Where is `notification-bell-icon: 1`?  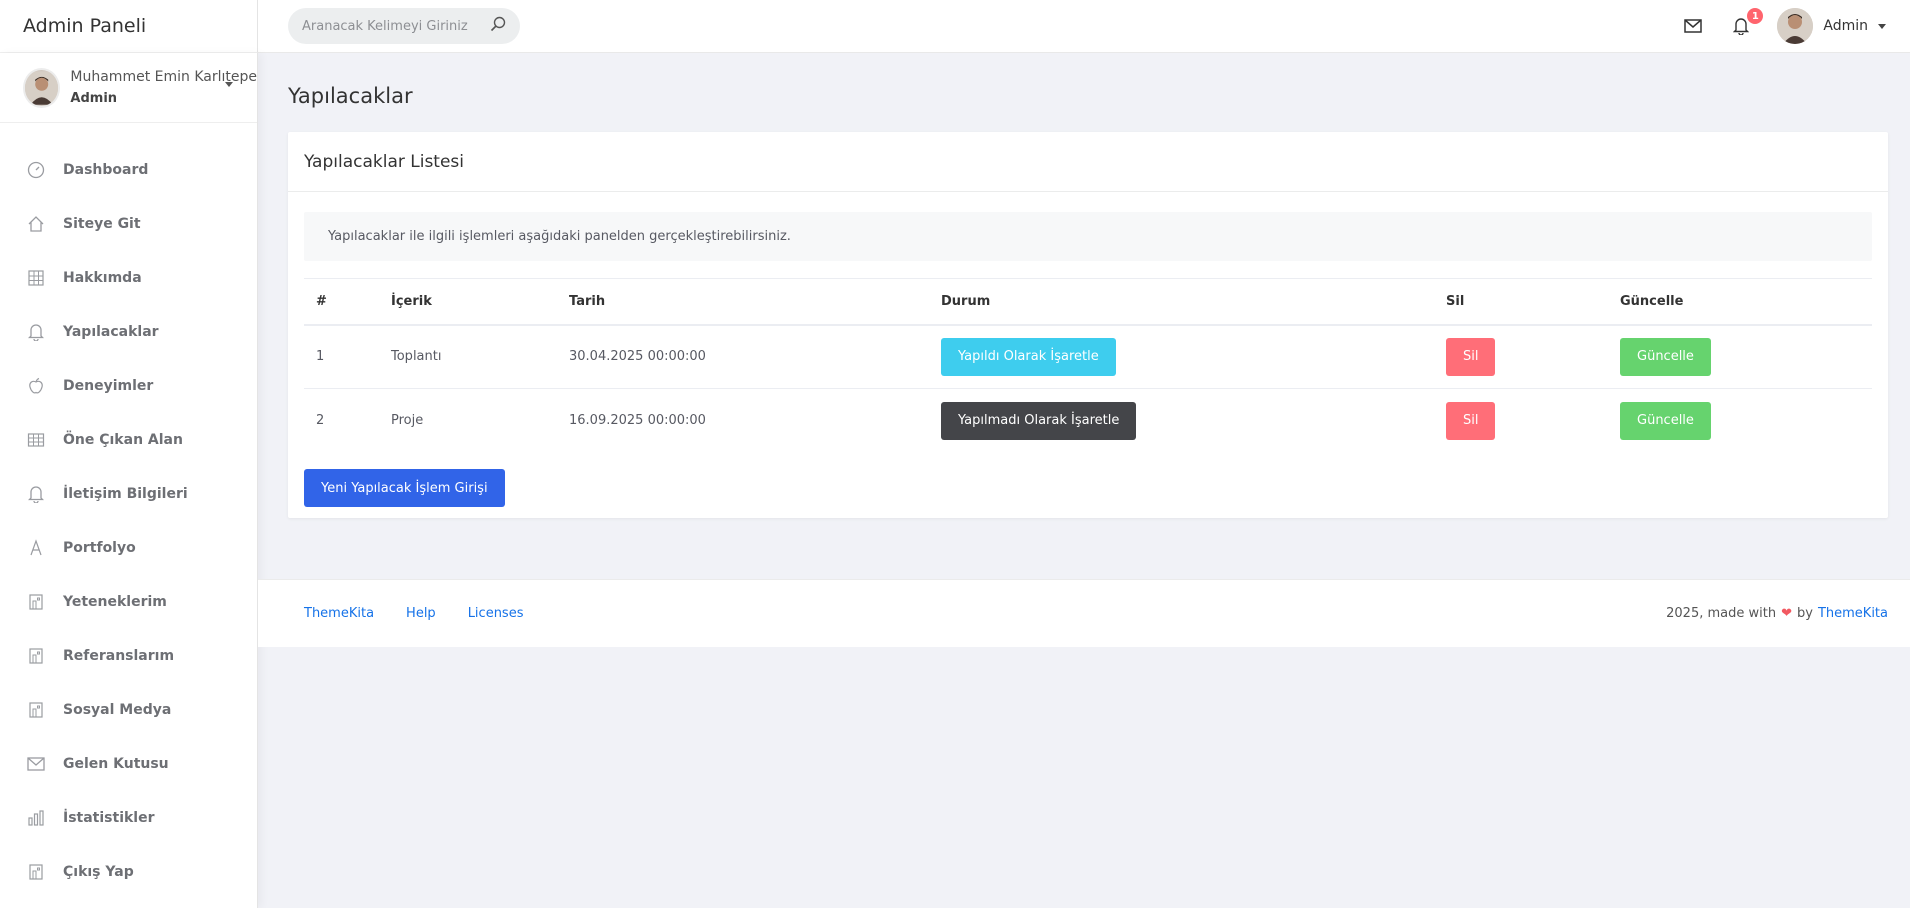
notification-bell-icon: 1 is located at coordinates (1746, 23).